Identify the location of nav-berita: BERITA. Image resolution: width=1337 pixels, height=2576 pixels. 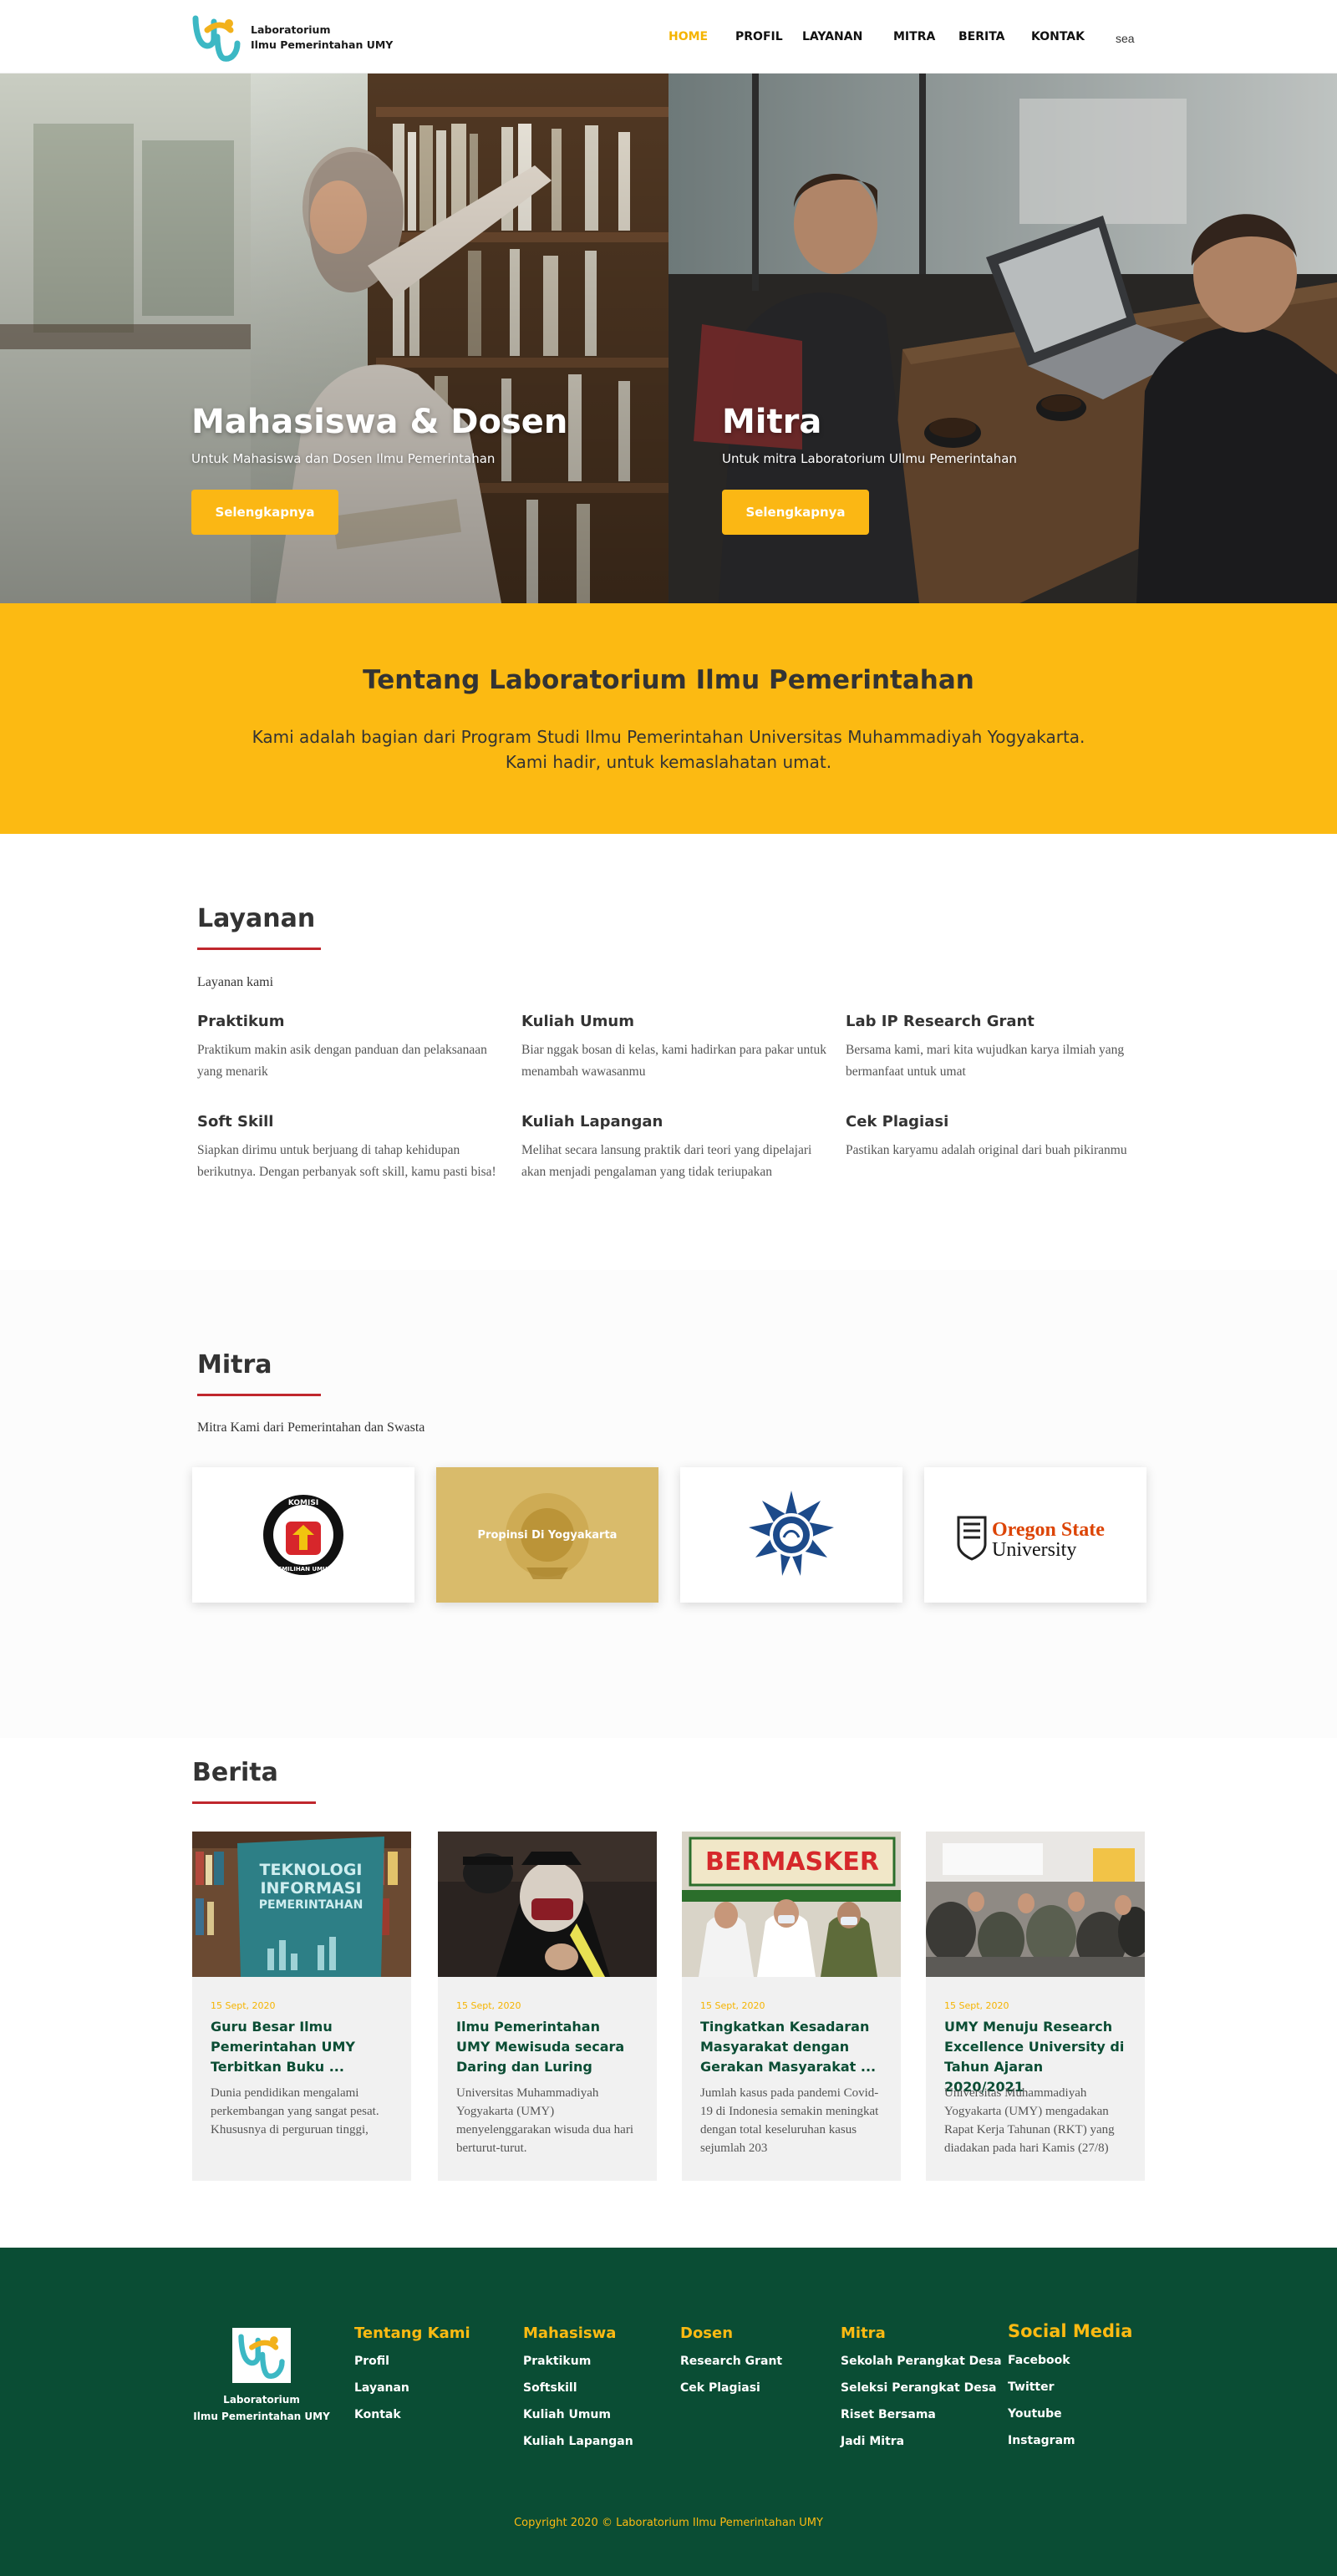
(982, 36).